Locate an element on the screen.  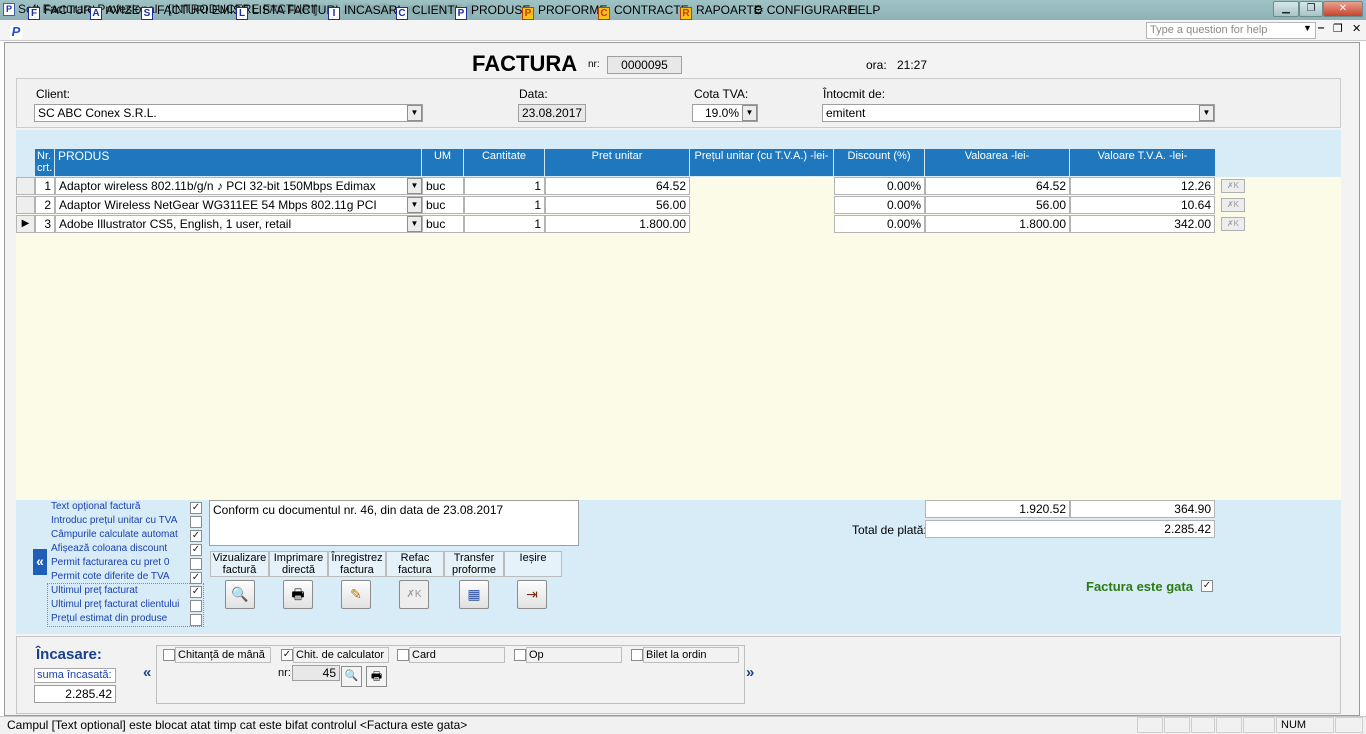
method-label: Card is located at coordinates (457, 655).